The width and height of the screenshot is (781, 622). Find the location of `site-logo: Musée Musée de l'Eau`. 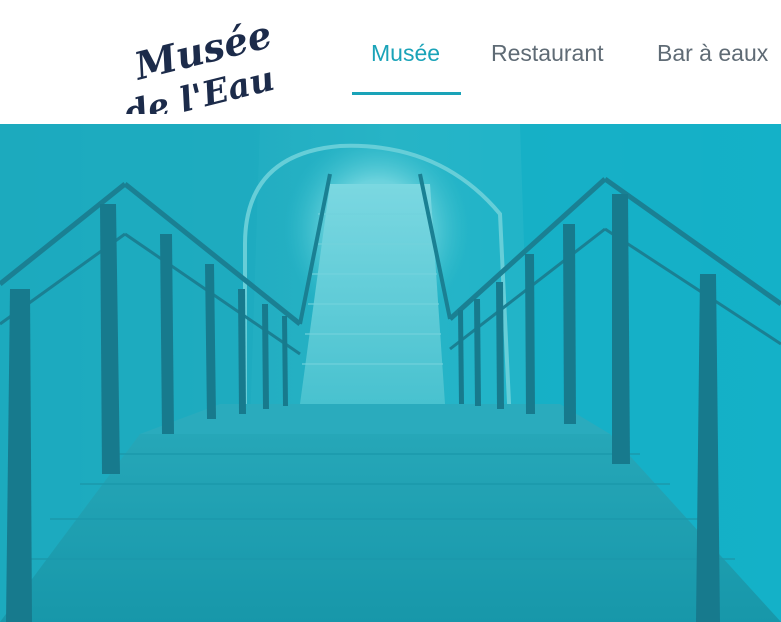

site-logo: Musée Musée de l'Eau is located at coordinates (210, 60).